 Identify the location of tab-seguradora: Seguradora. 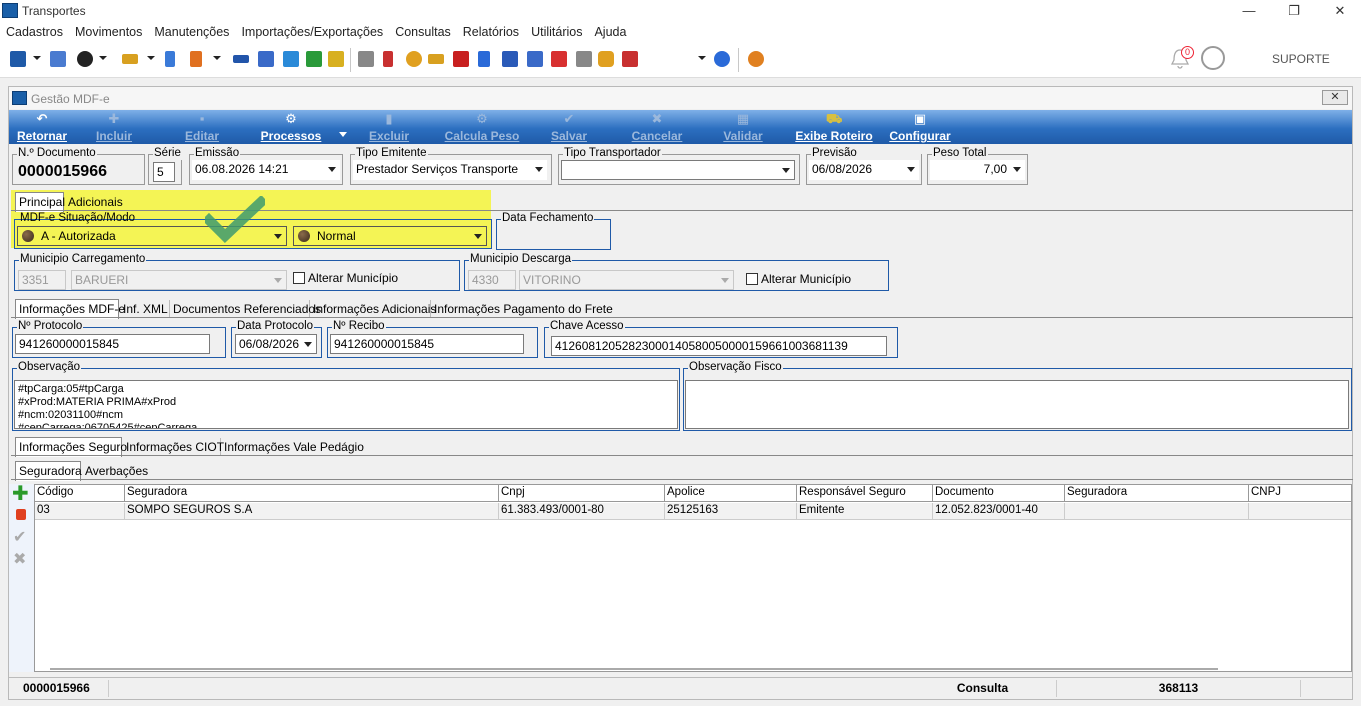
(48, 471).